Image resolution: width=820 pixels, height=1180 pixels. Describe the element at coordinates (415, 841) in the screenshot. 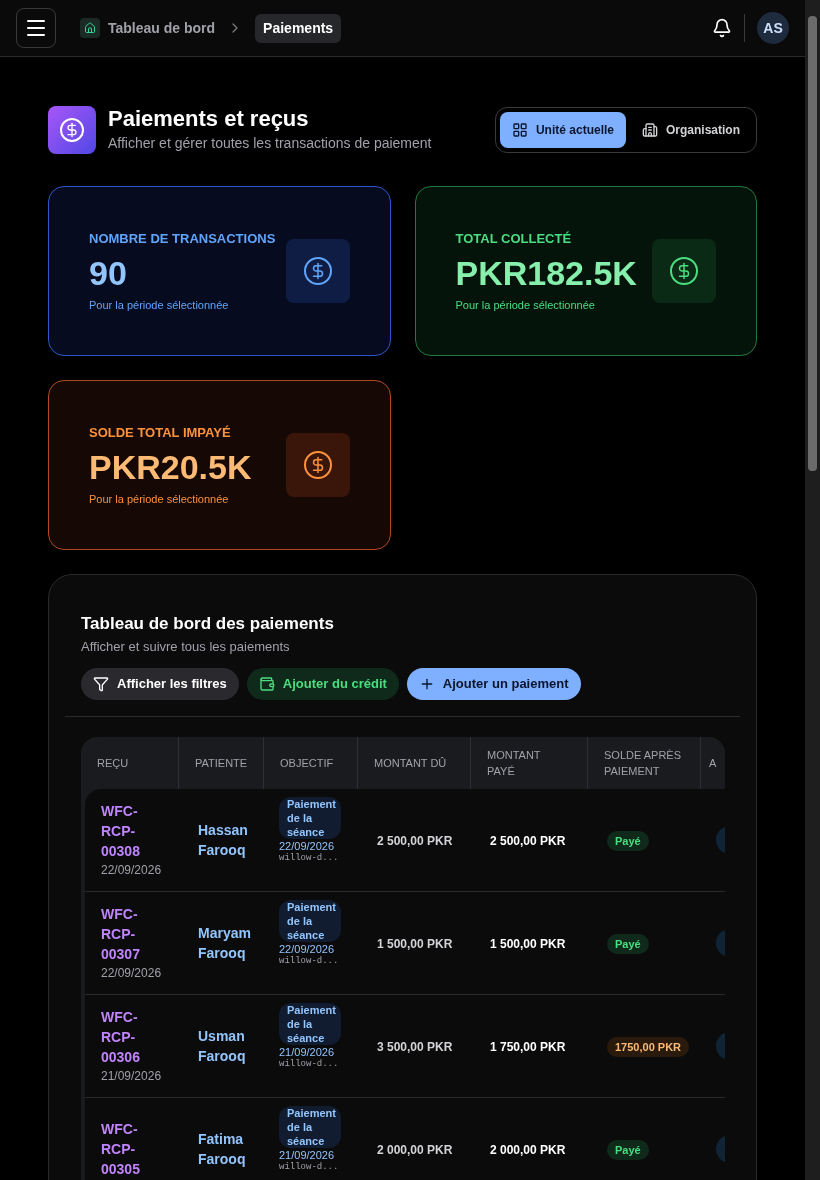

I see `amount-due: 2 500,00 PKR` at that location.